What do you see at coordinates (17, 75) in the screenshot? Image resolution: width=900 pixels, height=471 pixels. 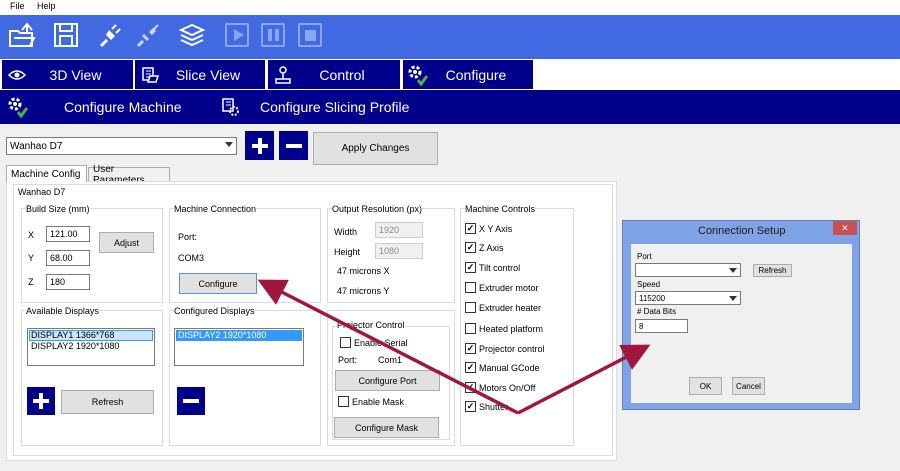 I see `eye-icon` at bounding box center [17, 75].